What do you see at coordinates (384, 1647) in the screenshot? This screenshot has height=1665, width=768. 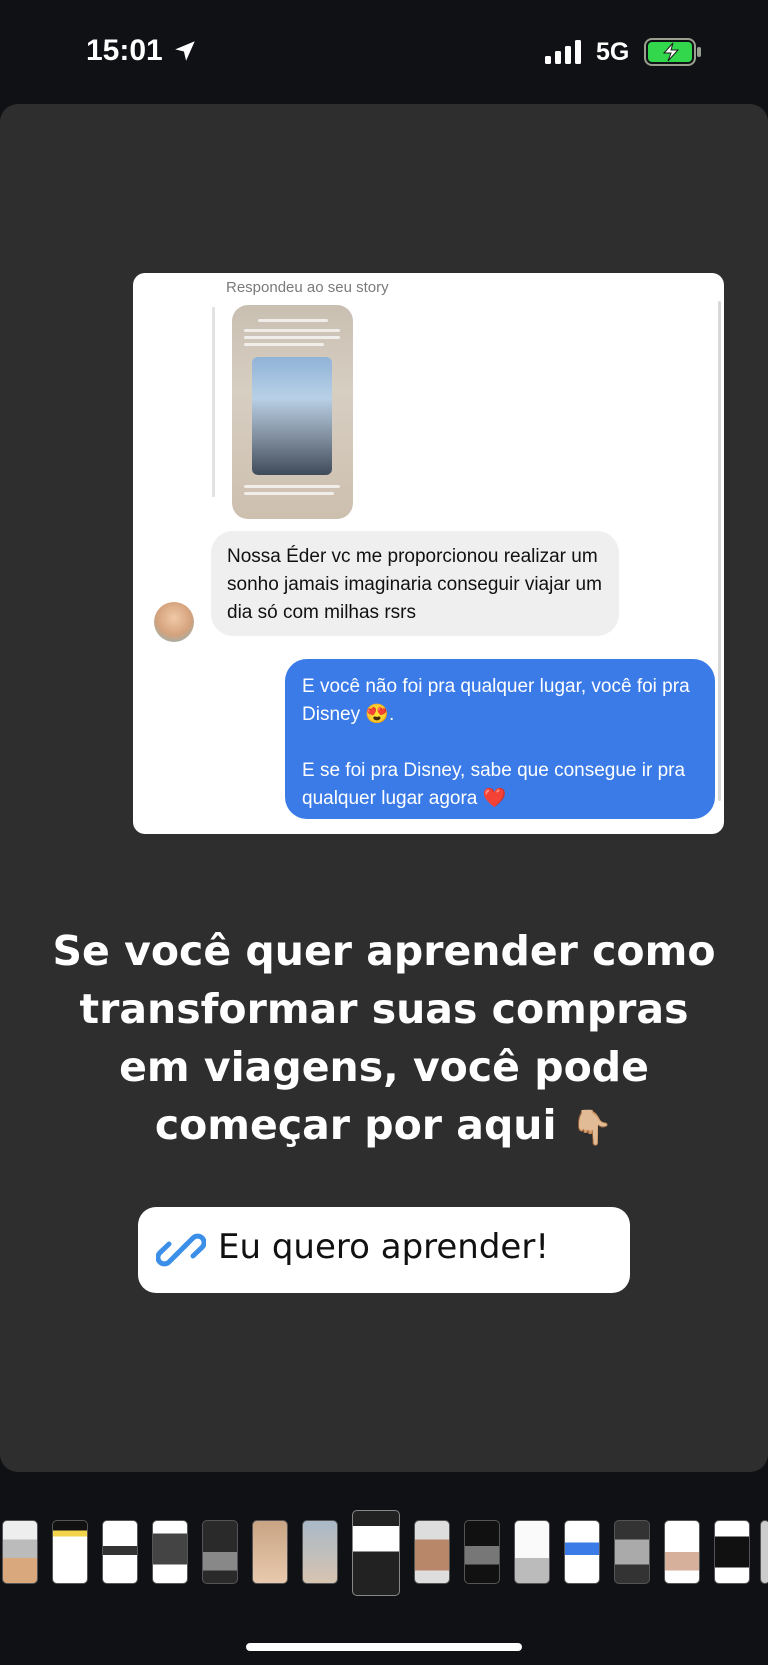 I see `home-indicator` at bounding box center [384, 1647].